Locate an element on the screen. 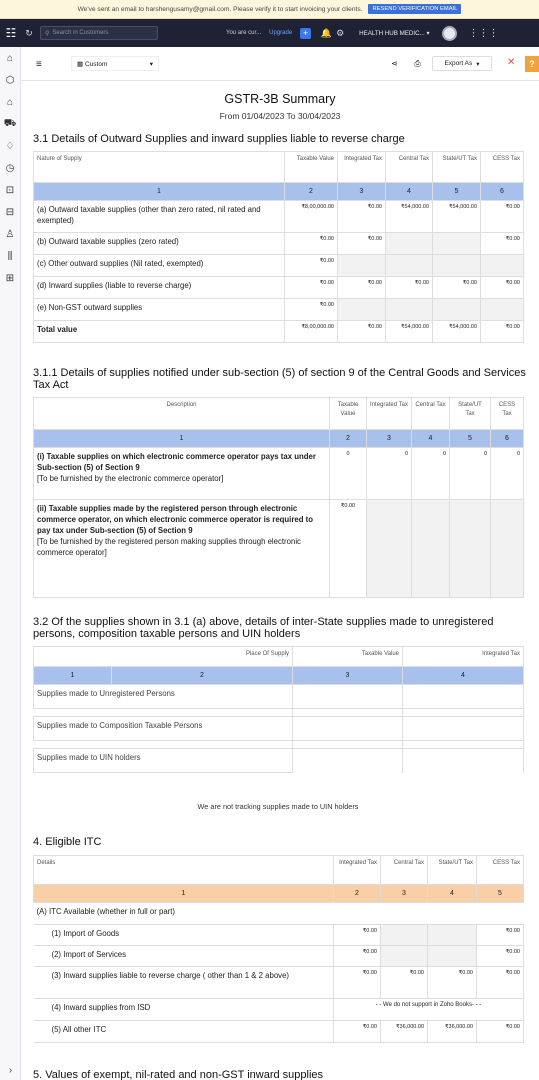 The width and height of the screenshot is (539, 1080). refresh-icon: ↻ is located at coordinates (29, 33).